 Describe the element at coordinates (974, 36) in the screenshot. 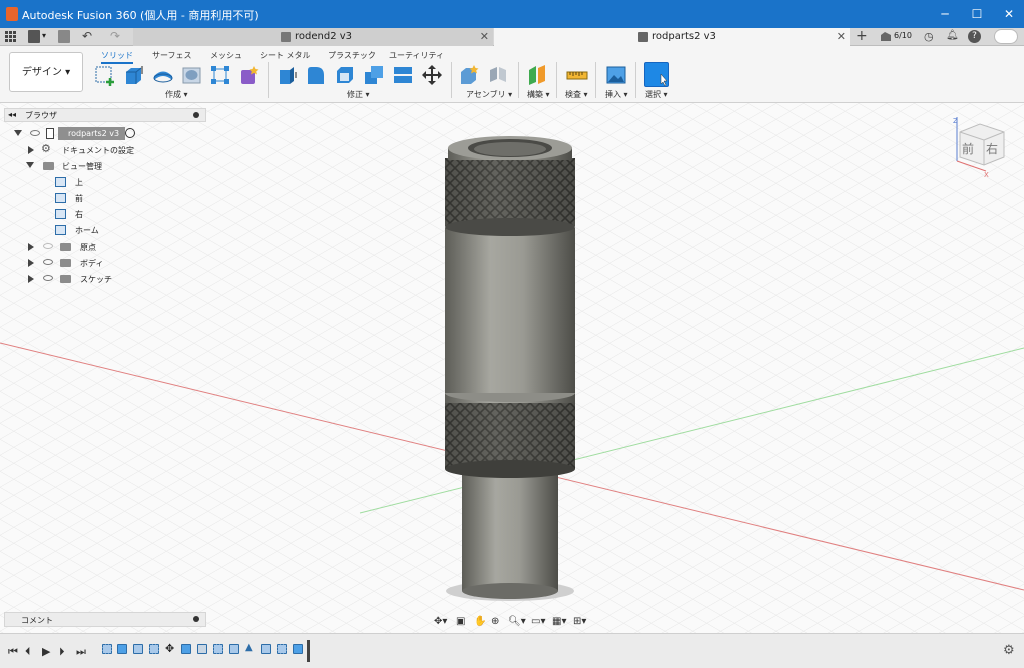

I see `help-icon: ?` at that location.